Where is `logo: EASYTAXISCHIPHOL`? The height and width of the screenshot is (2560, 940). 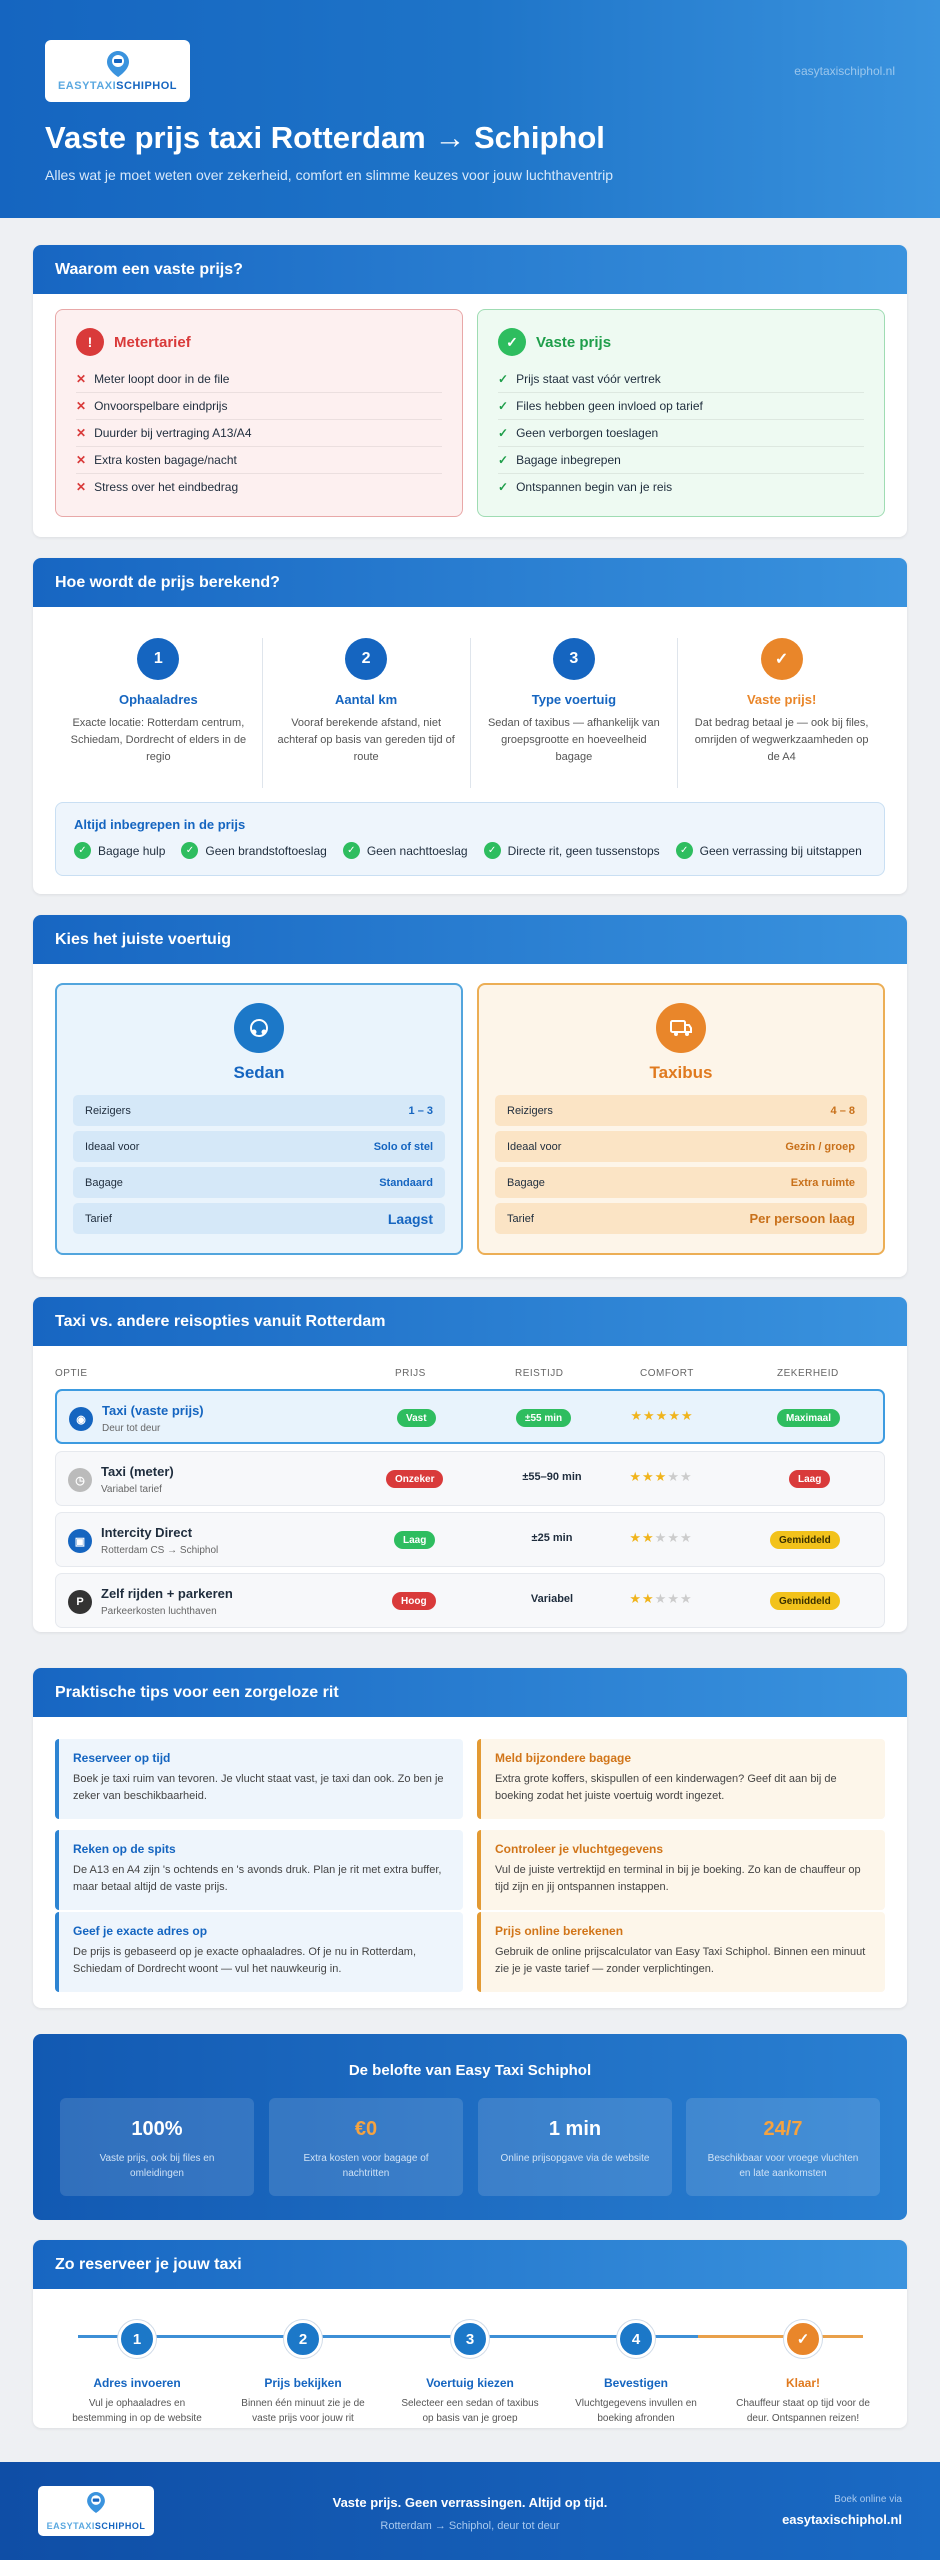 logo: EASYTAXISCHIPHOL is located at coordinates (117, 71).